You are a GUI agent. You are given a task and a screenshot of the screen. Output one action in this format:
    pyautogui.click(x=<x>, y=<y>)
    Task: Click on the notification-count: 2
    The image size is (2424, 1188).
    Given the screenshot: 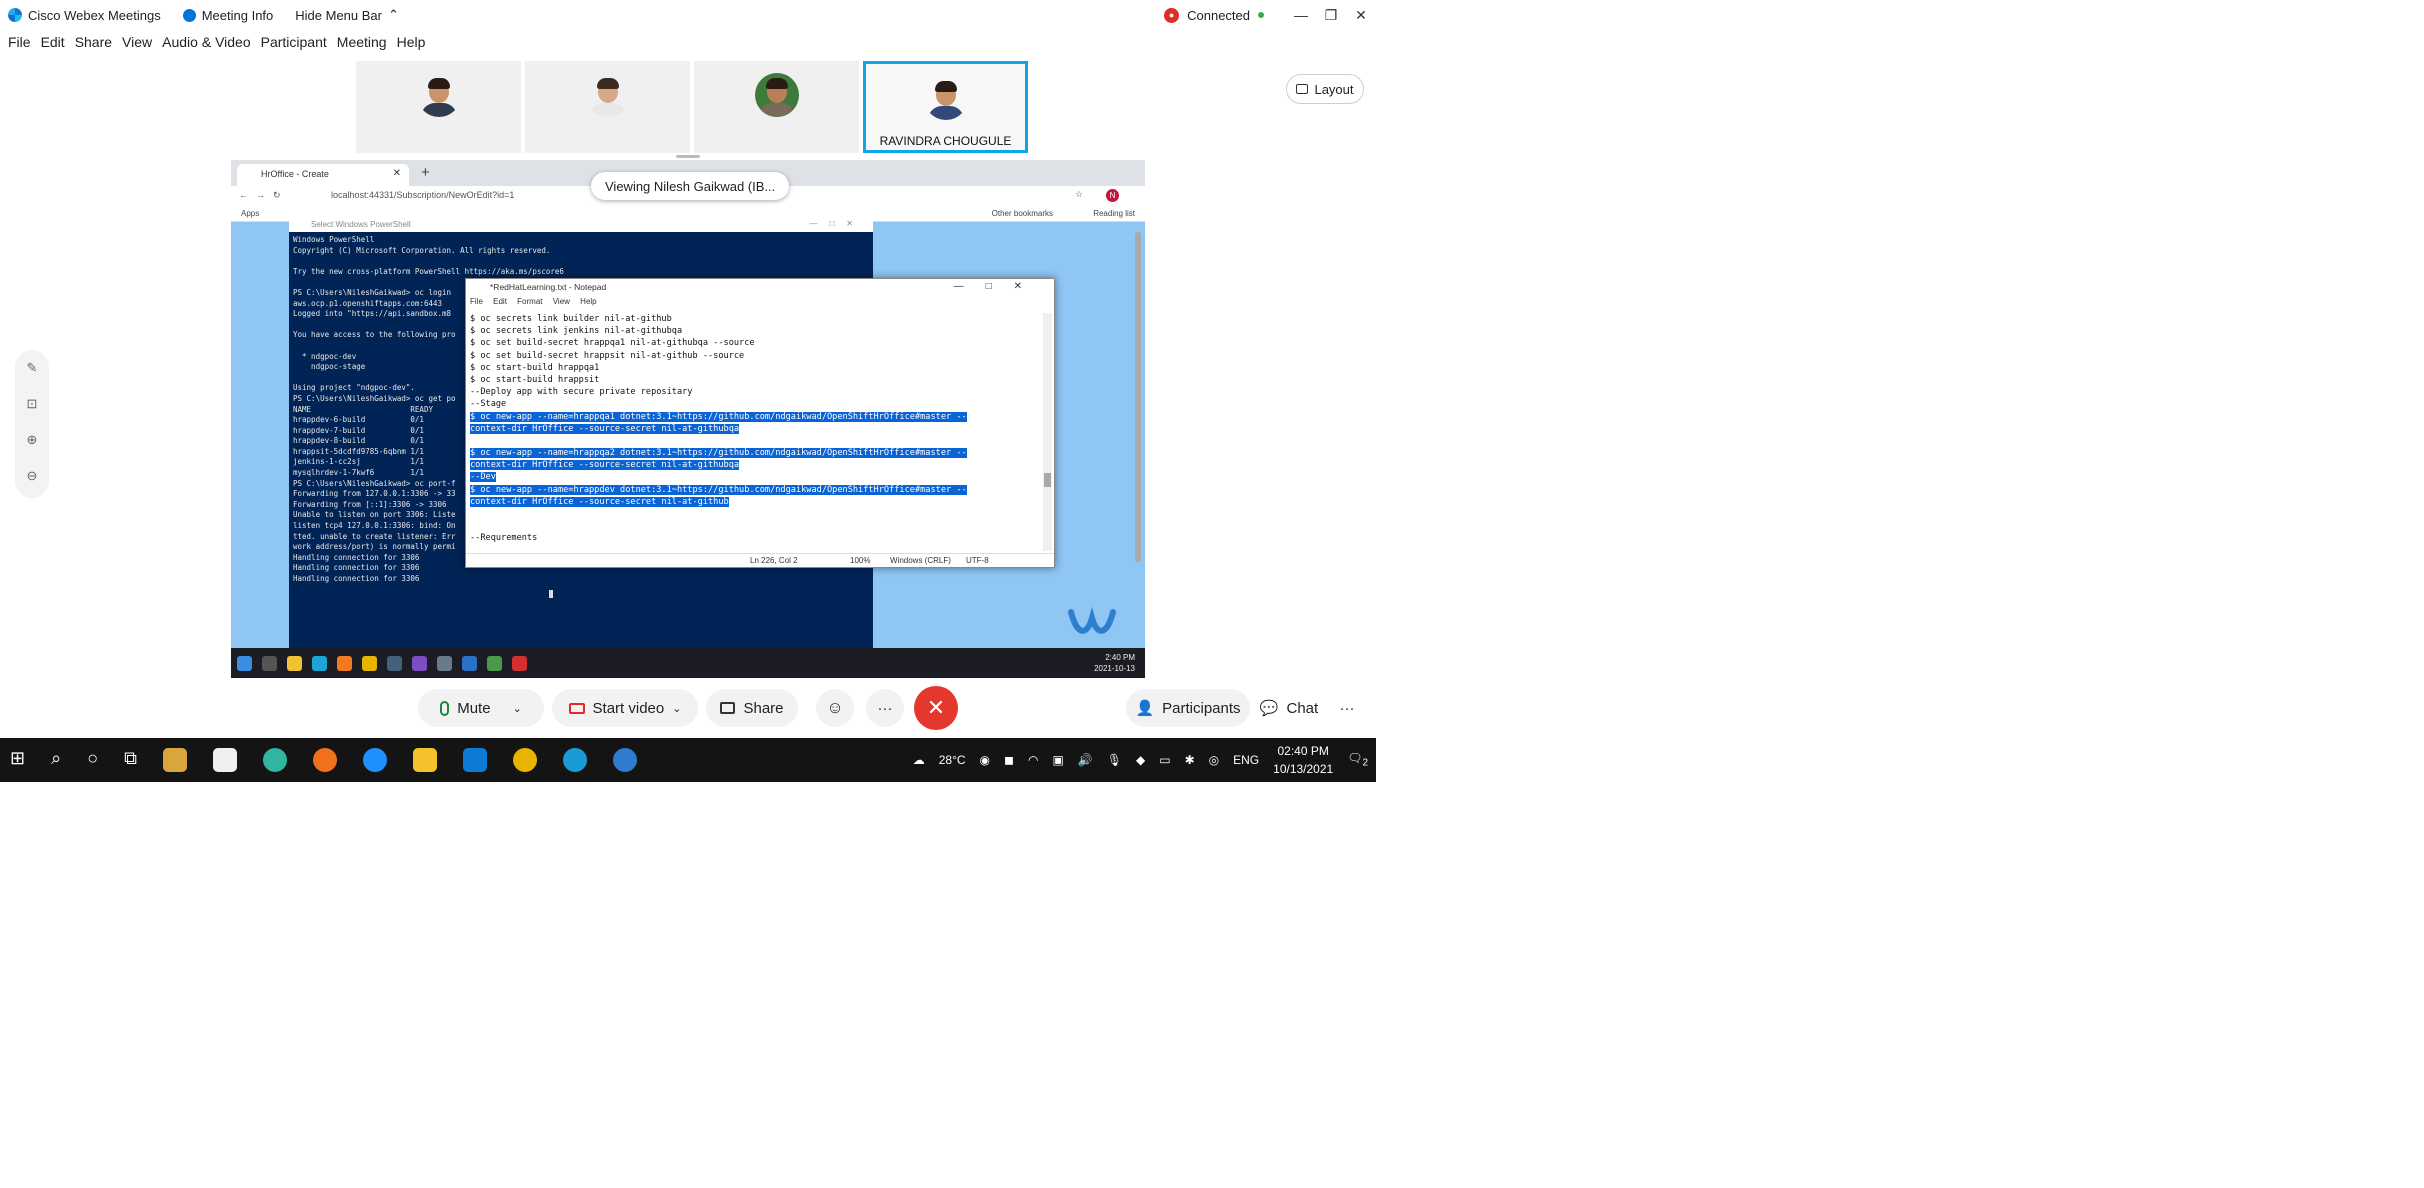 What is the action you would take?
    pyautogui.click(x=1365, y=763)
    